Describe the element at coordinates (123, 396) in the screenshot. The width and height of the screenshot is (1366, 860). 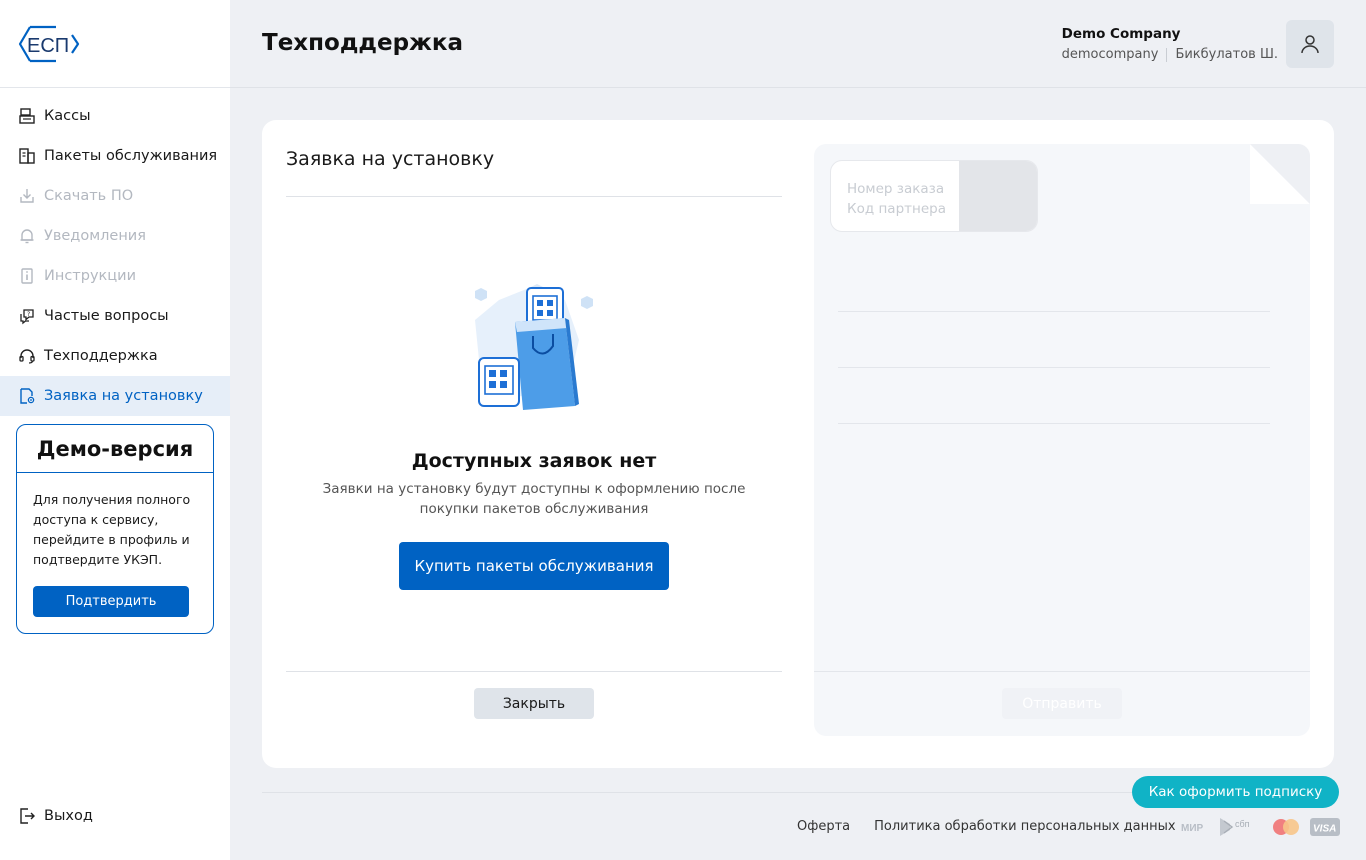
I see `sidebar-item-label: Заявка на установку` at that location.